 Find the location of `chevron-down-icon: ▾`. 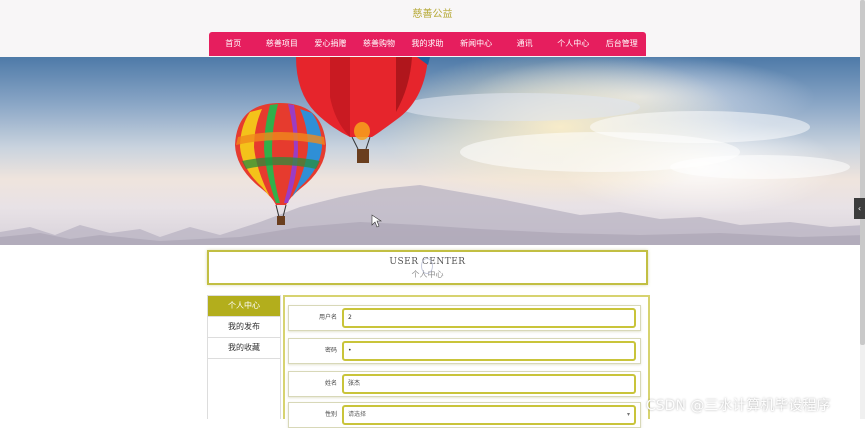

chevron-down-icon: ▾ is located at coordinates (628, 414).